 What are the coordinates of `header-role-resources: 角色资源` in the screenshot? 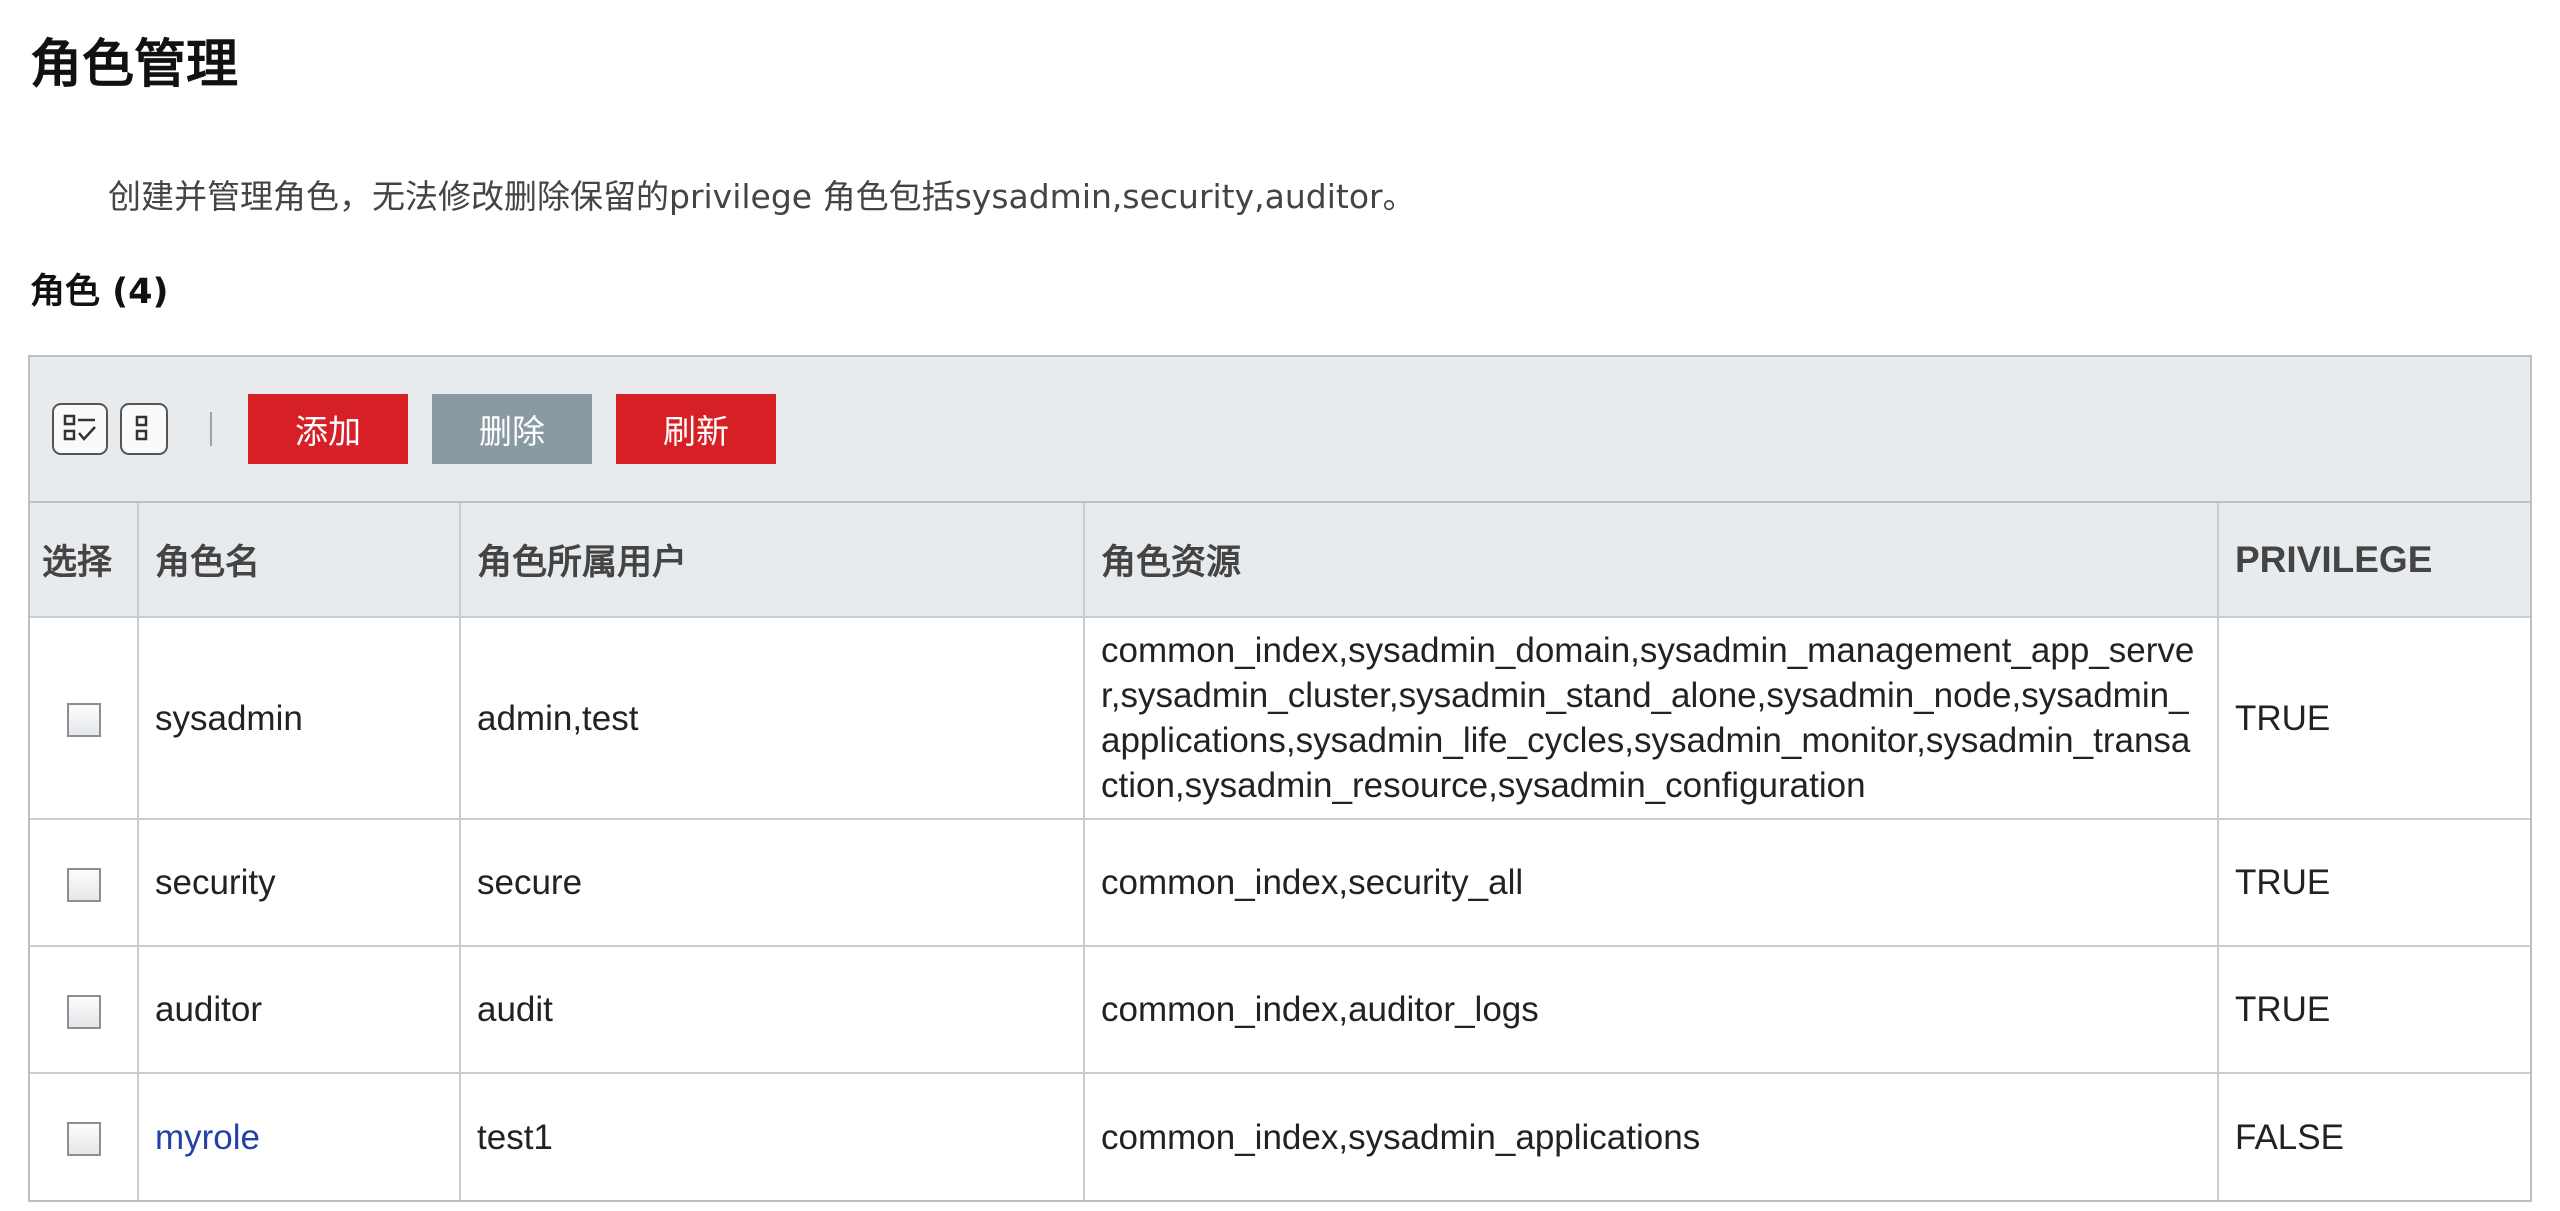 It's located at (1651, 560).